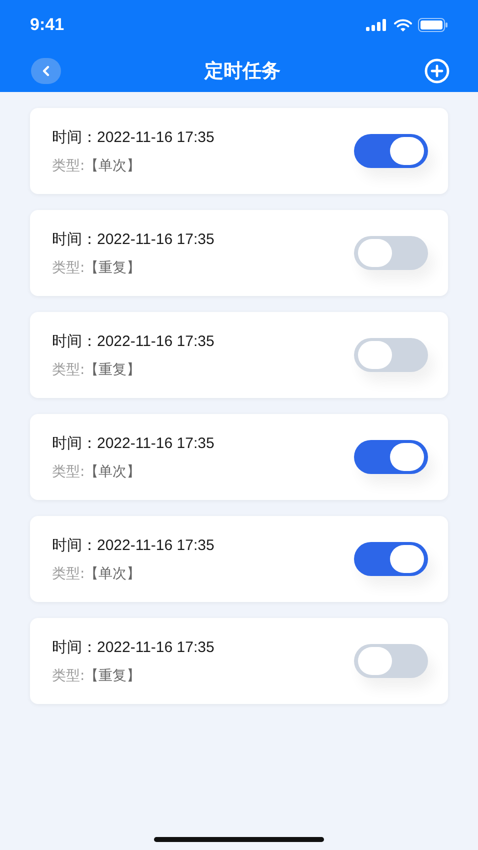  I want to click on wifi-icon, so click(403, 25).